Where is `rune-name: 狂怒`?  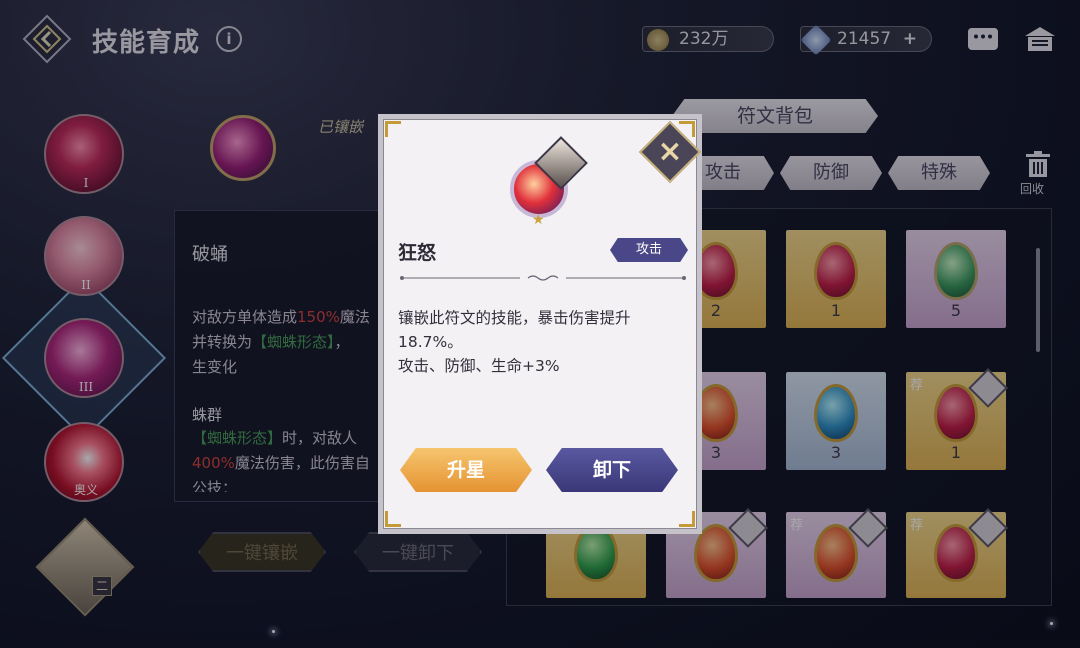
rune-name: 狂怒 is located at coordinates (417, 253).